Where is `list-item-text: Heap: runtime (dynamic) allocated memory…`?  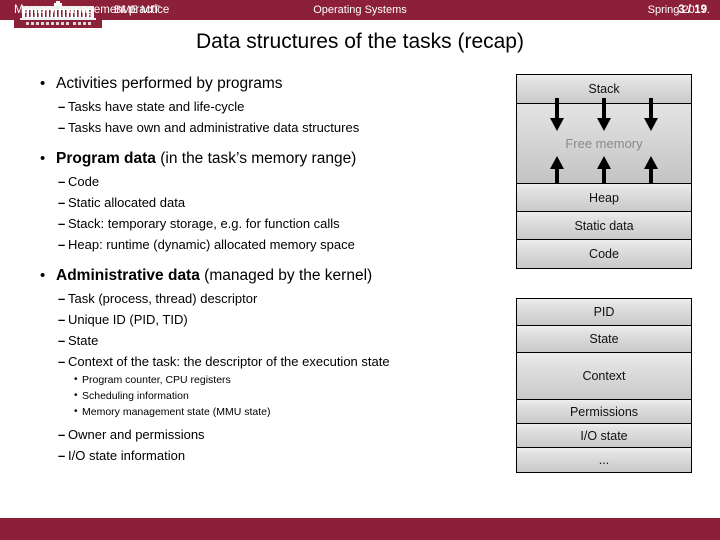 list-item-text: Heap: runtime (dynamic) allocated memory… is located at coordinates (211, 244).